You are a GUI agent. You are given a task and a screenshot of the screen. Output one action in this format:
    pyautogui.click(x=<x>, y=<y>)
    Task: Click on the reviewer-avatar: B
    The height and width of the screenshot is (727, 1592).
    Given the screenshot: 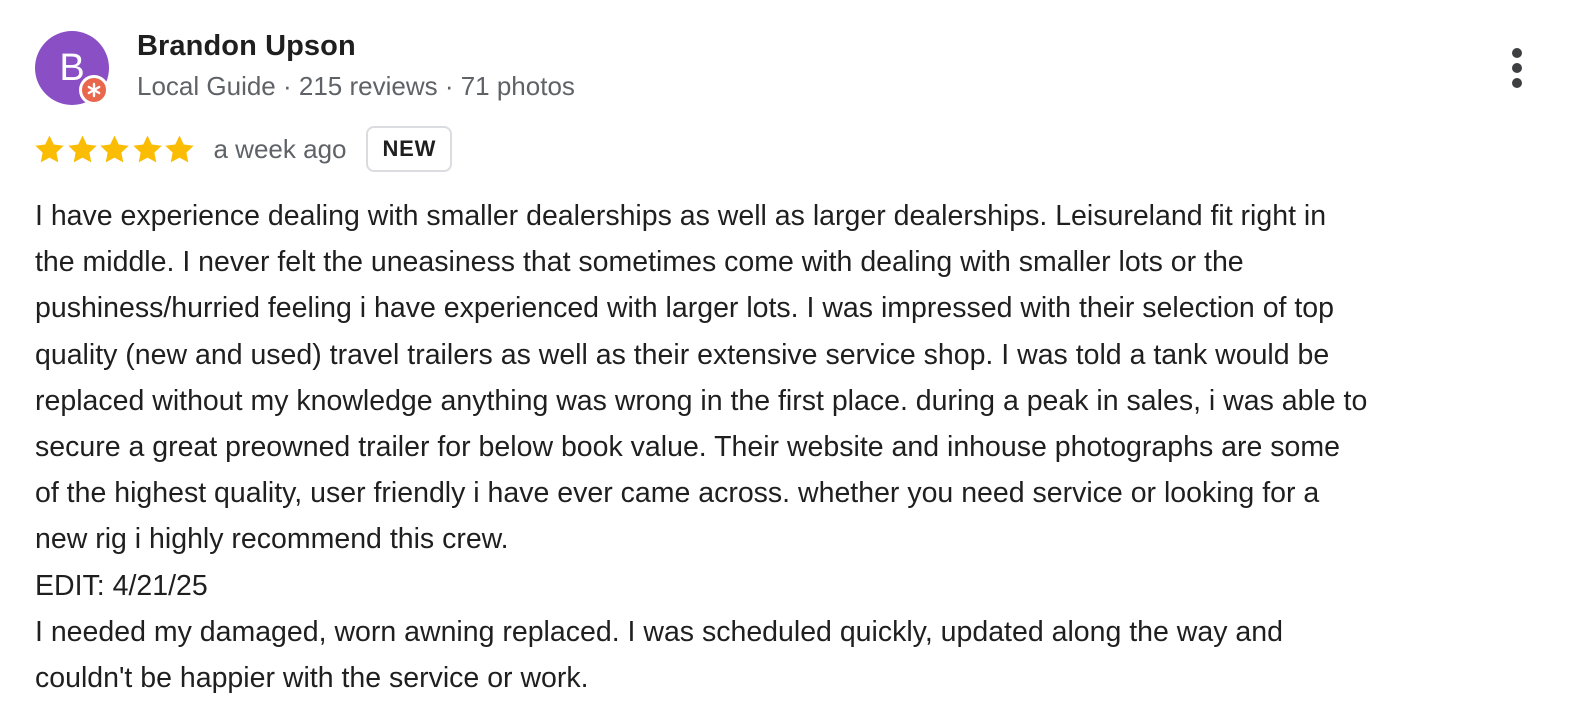 What is the action you would take?
    pyautogui.click(x=72, y=68)
    